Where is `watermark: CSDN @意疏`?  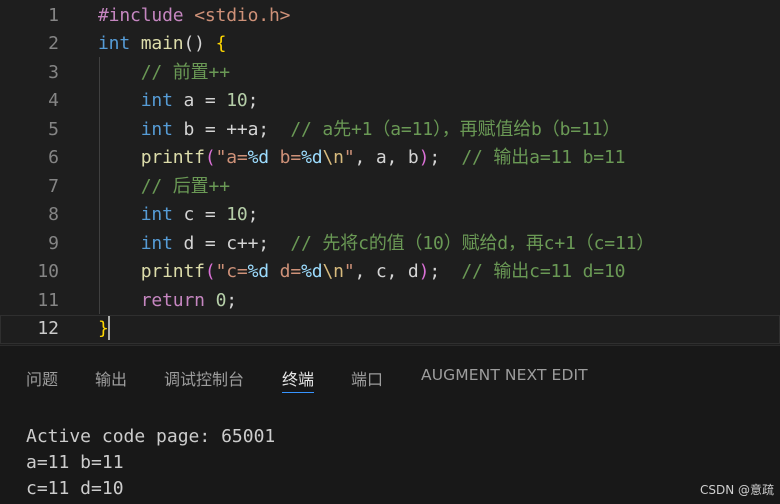
watermark: CSDN @意疏 is located at coordinates (736, 490).